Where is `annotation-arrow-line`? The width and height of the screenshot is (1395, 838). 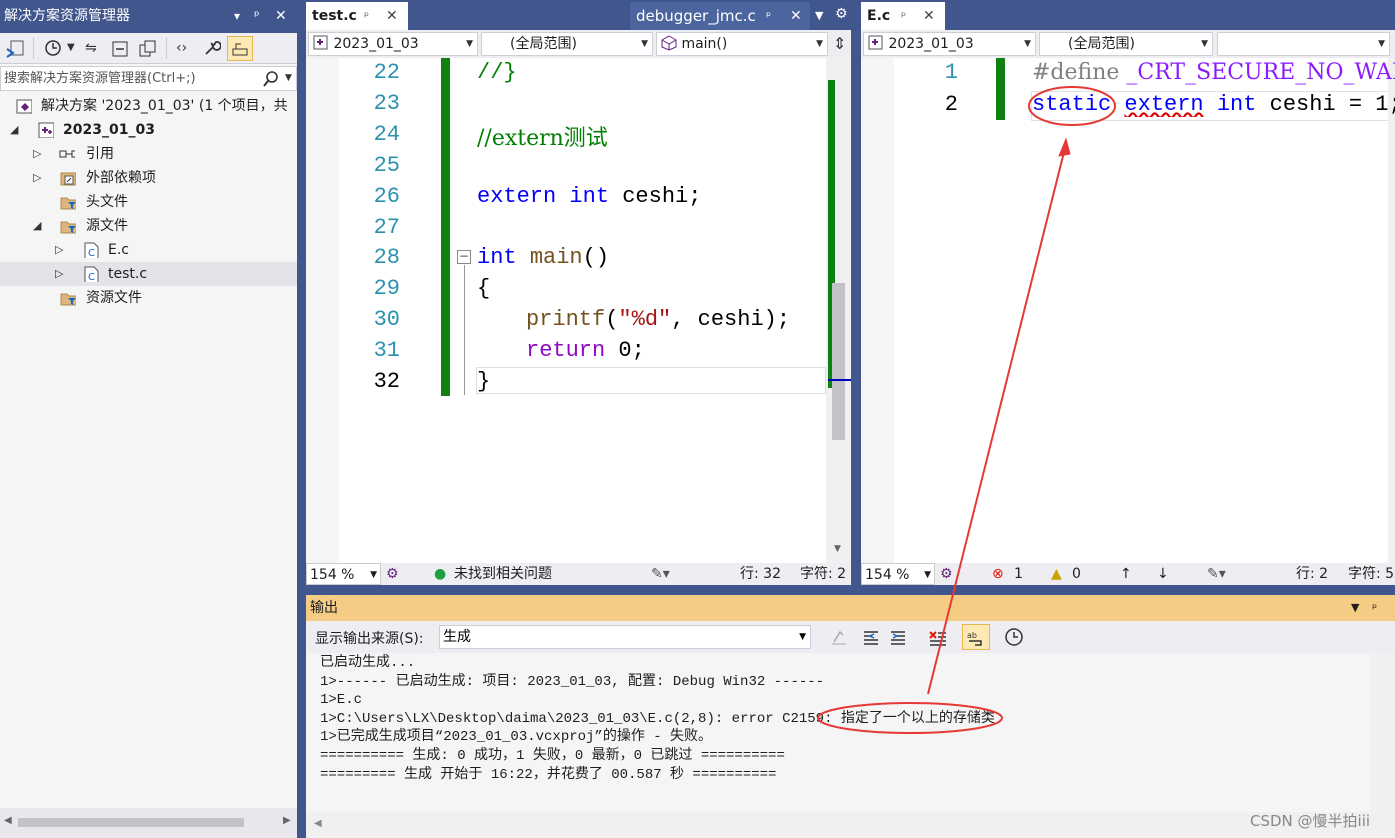 annotation-arrow-line is located at coordinates (996, 421).